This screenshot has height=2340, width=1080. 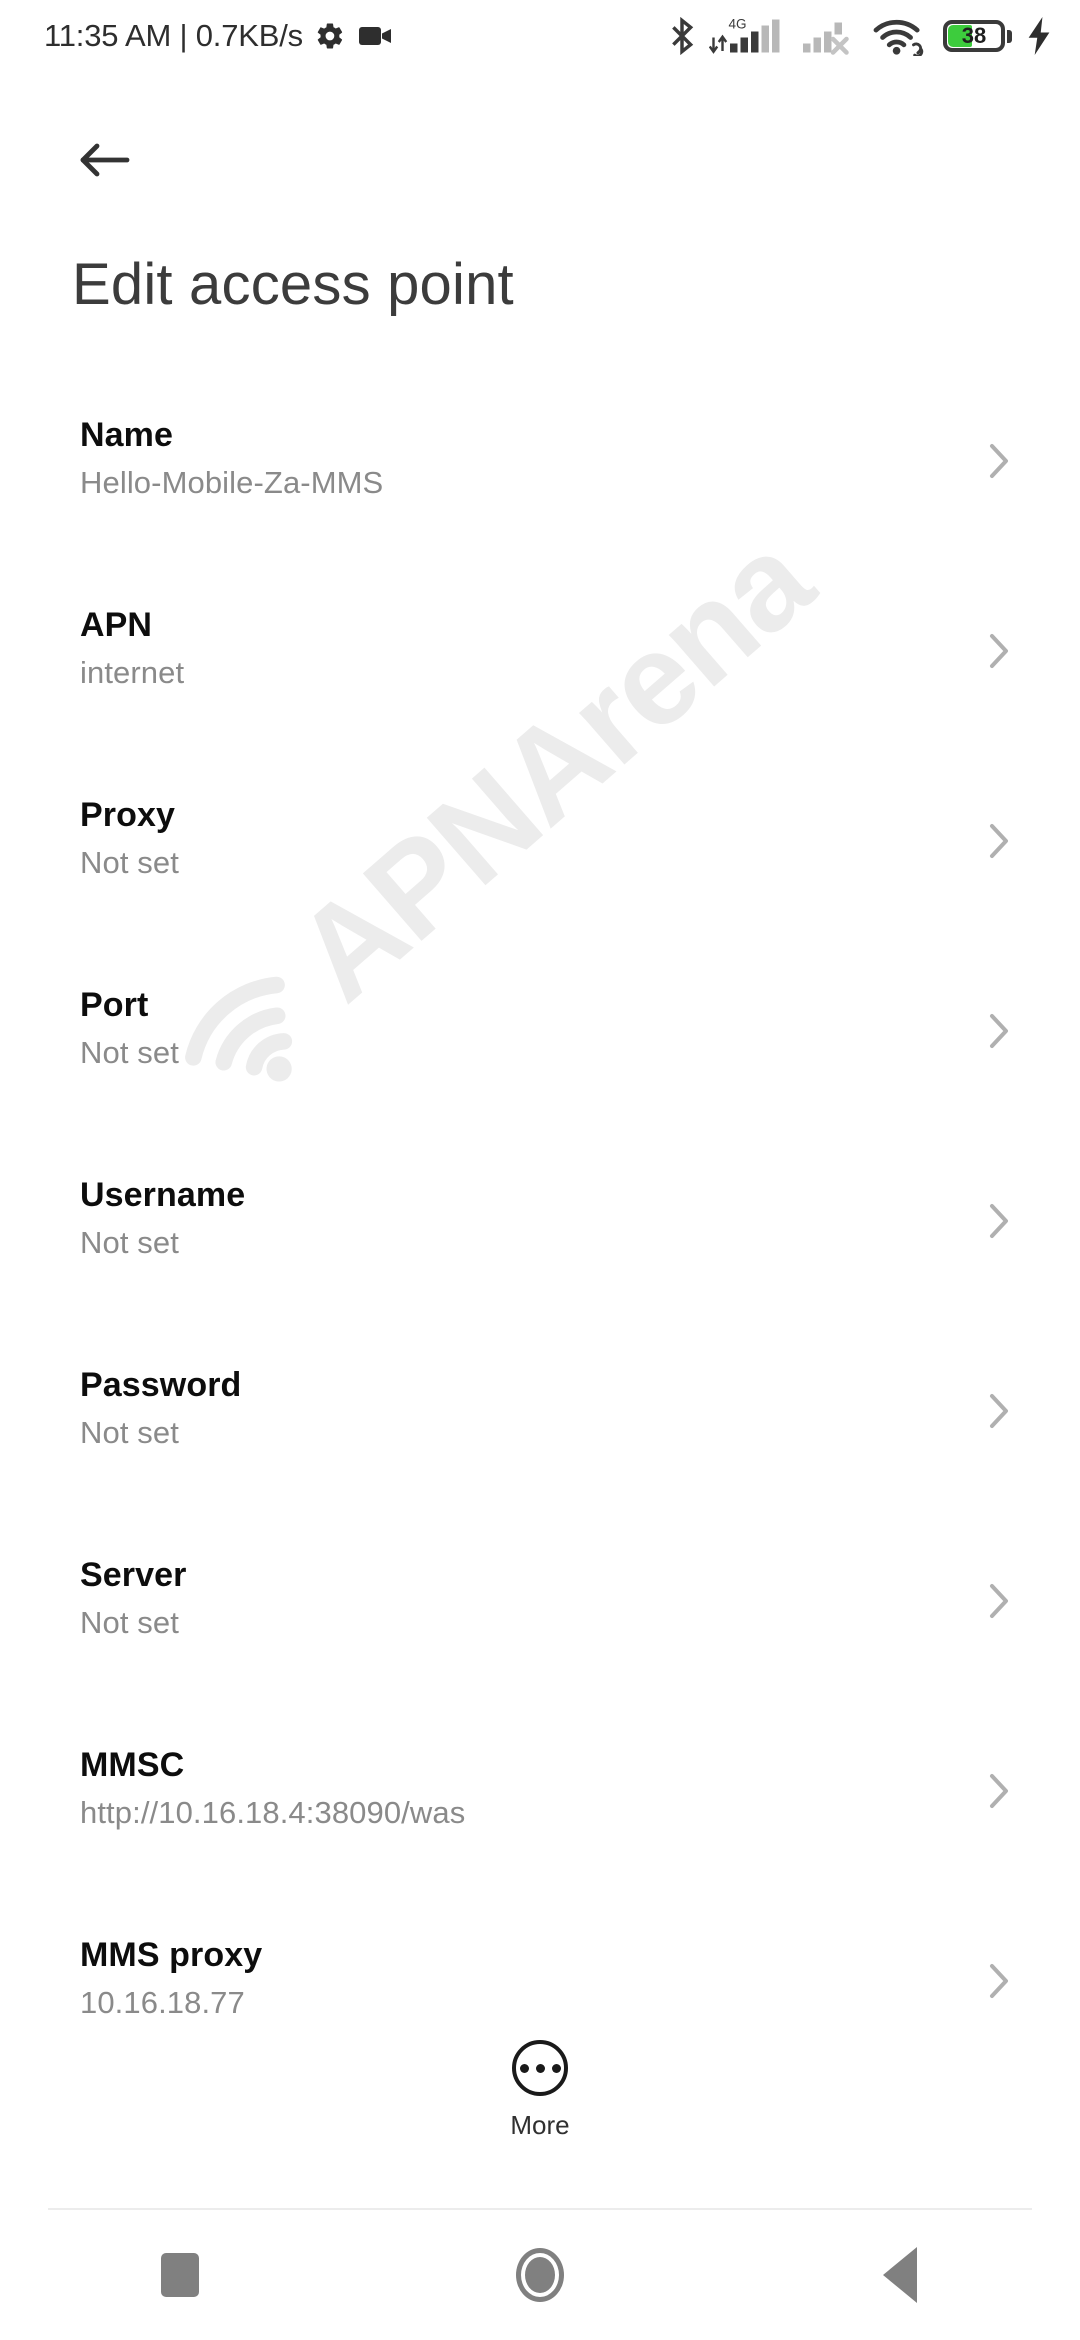 I want to click on row-label: MMS proxy, so click(x=171, y=1955).